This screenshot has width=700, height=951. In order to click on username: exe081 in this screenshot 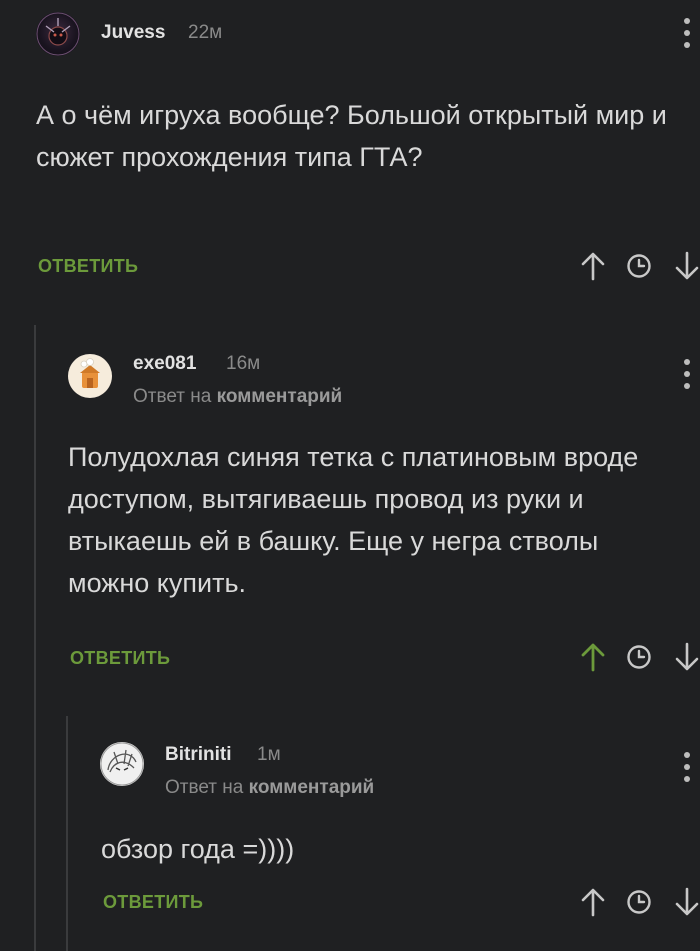, I will do `click(164, 364)`.